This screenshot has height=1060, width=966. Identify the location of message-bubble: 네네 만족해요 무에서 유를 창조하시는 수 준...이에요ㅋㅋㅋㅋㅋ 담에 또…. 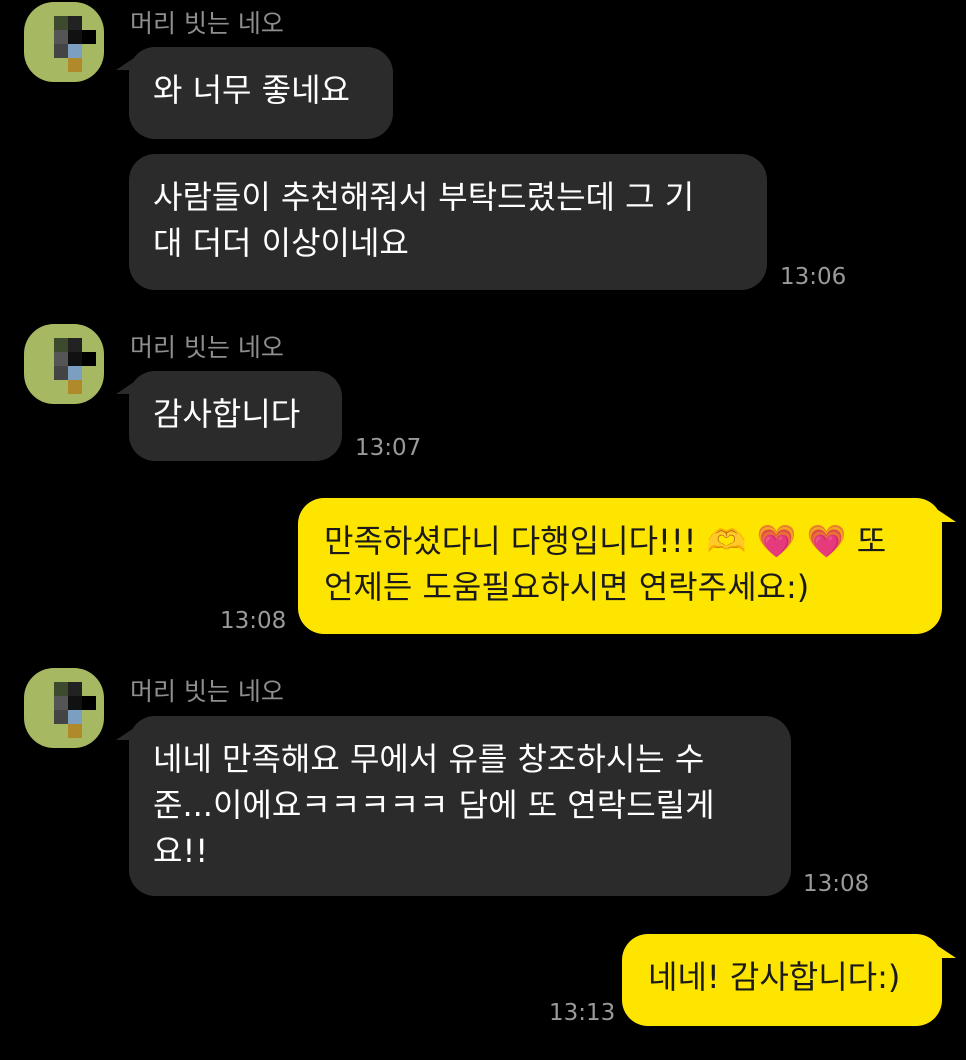
(460, 806).